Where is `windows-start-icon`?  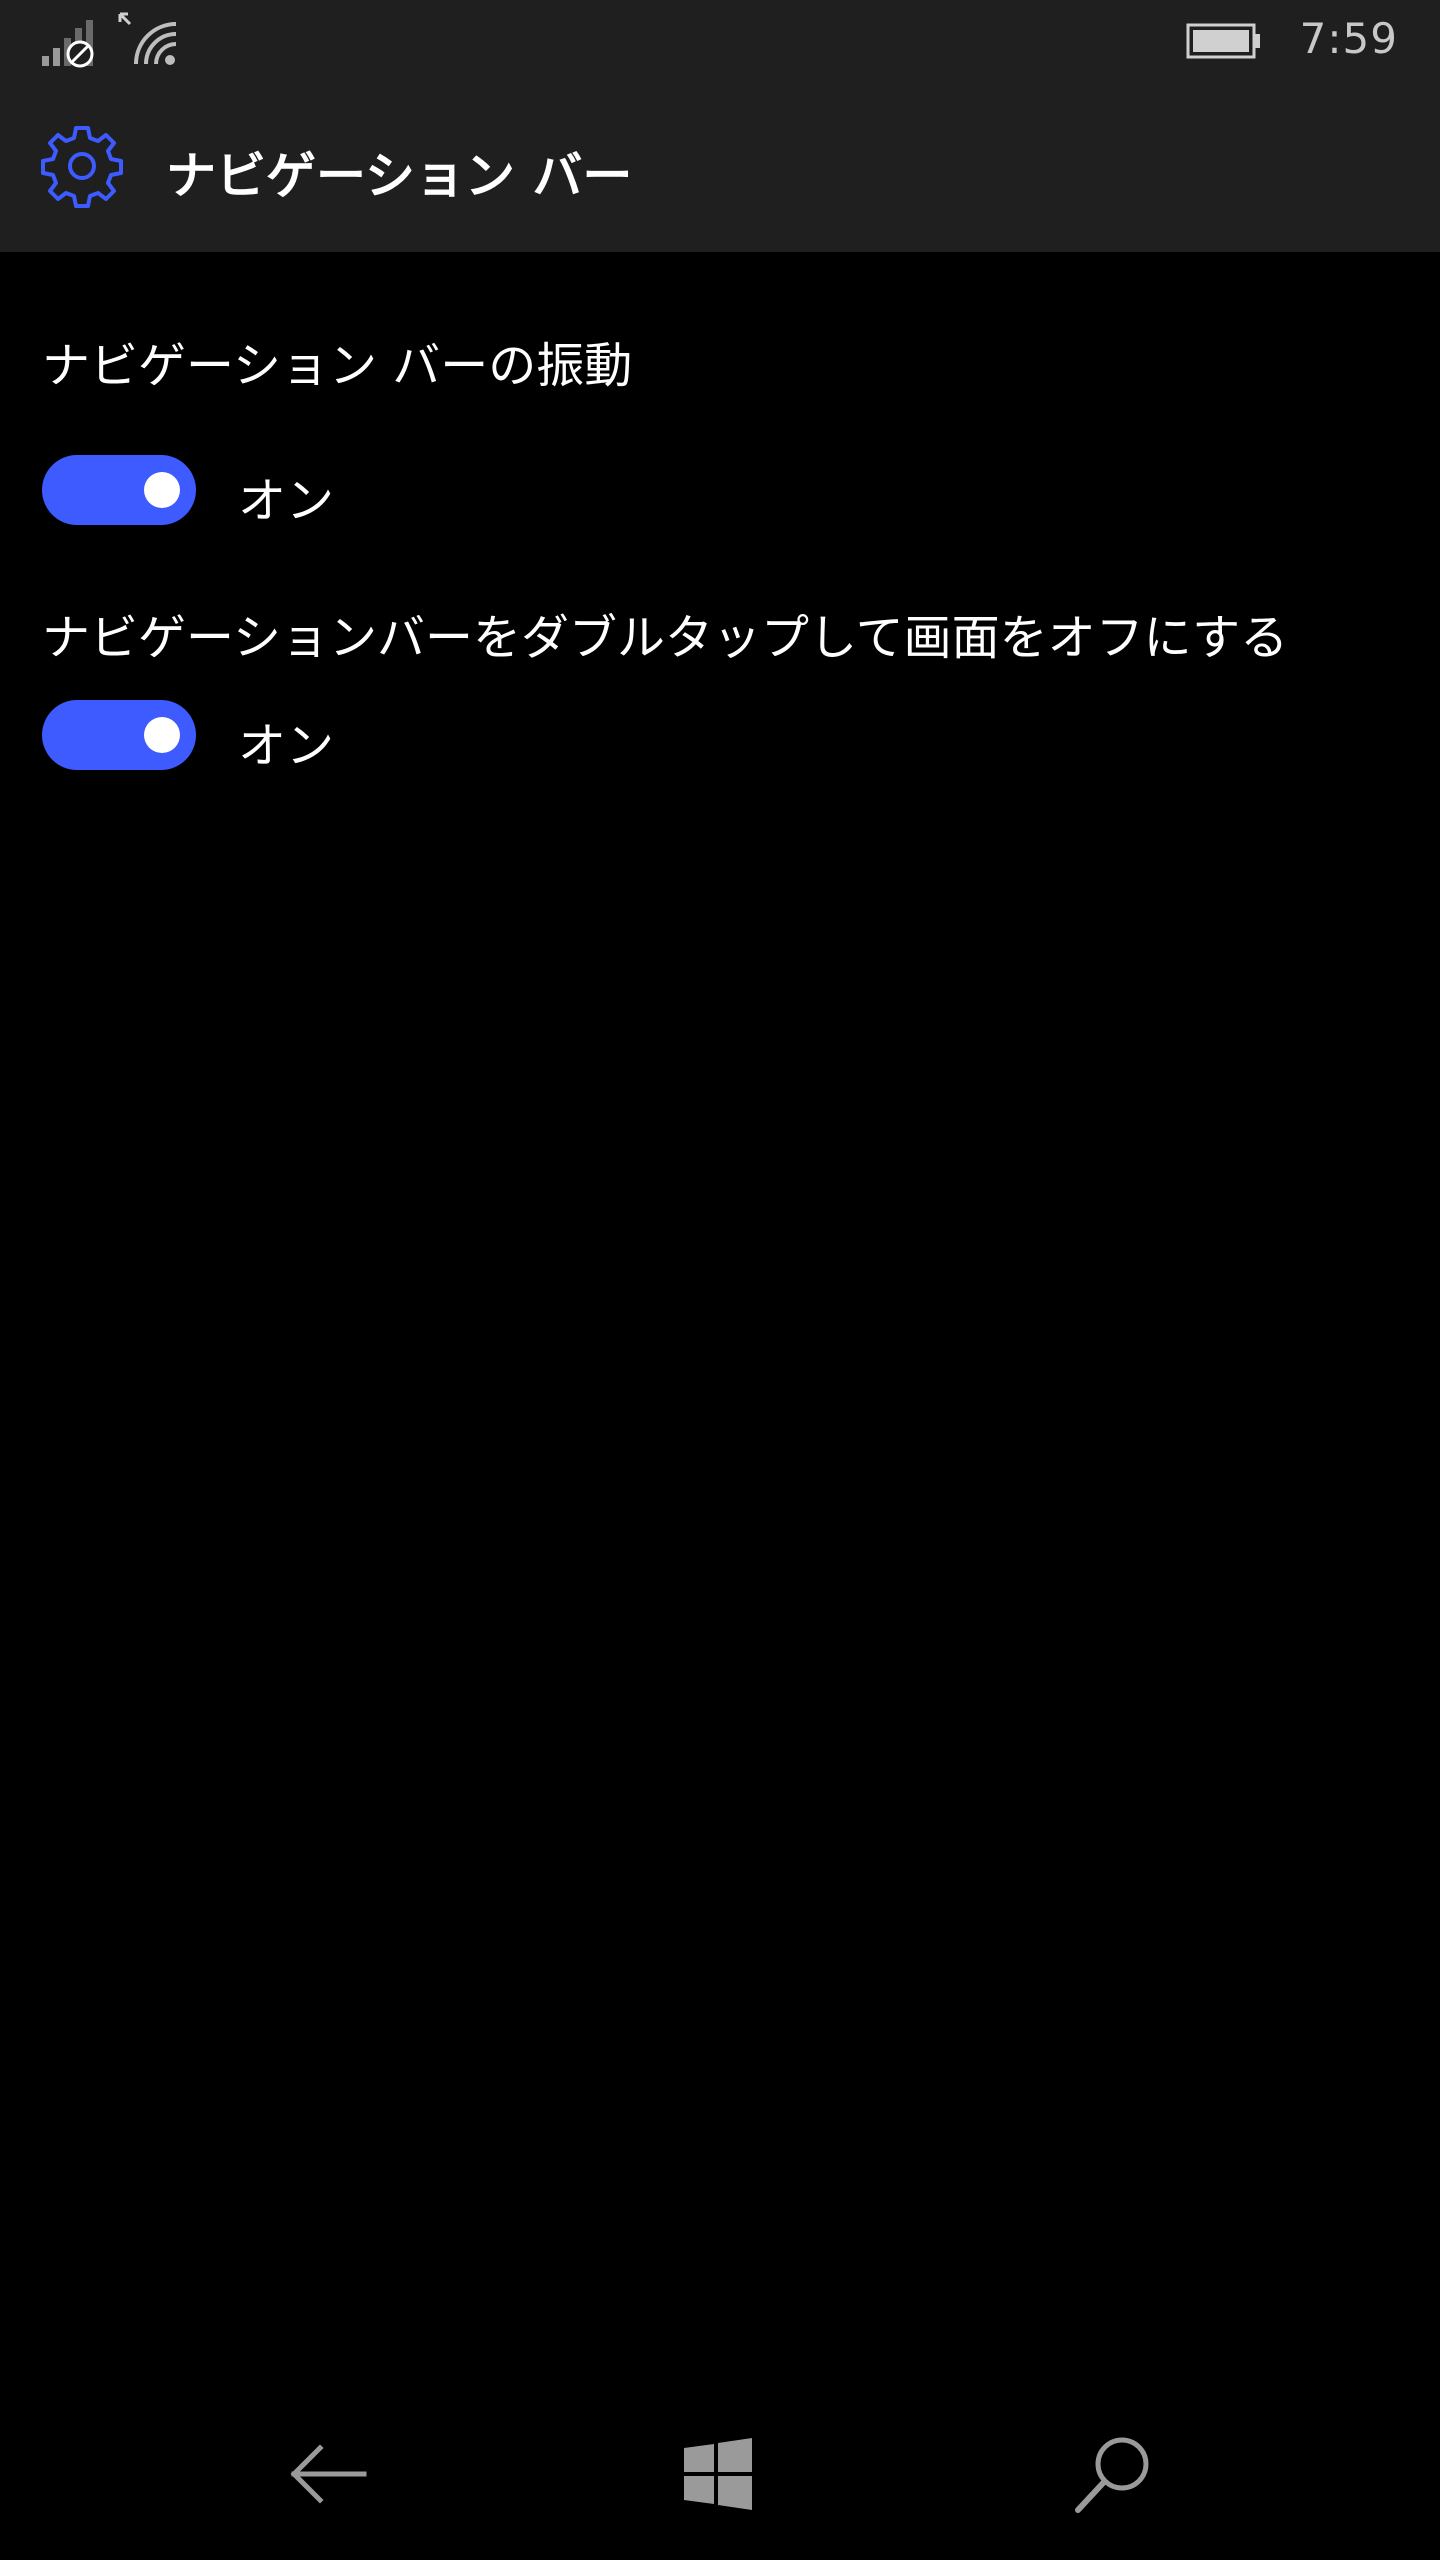 windows-start-icon is located at coordinates (718, 2474).